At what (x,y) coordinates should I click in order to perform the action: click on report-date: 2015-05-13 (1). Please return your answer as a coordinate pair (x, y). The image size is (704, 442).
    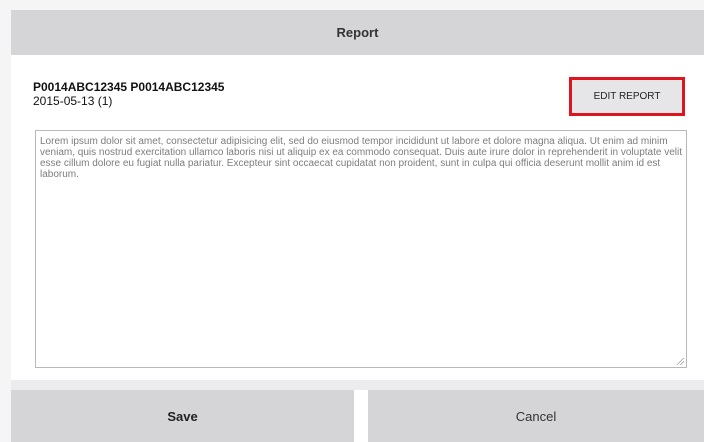
    Looking at the image, I should click on (73, 101).